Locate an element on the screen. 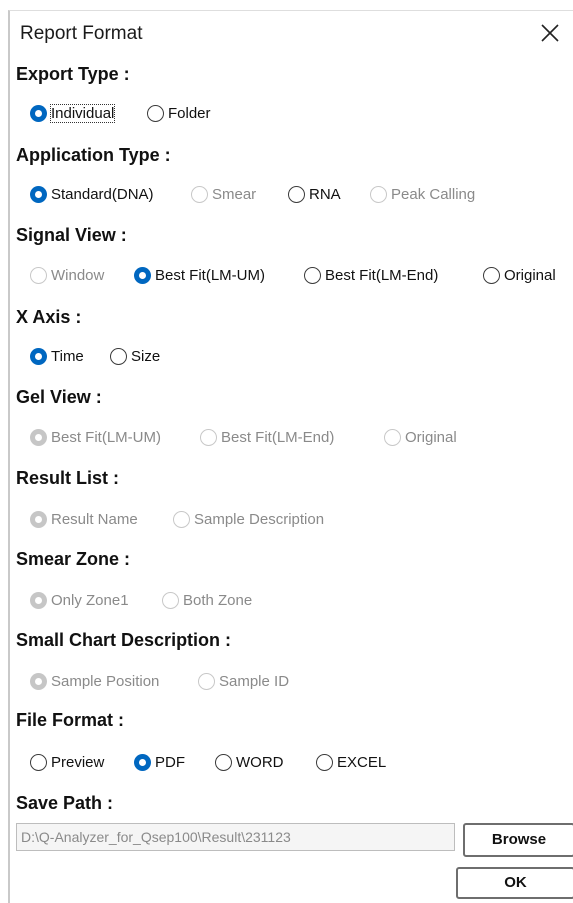 This screenshot has height=903, width=573. save-path-field: D:\Q-Analyzer_for_Qsep100\Result\231123 is located at coordinates (235, 837).